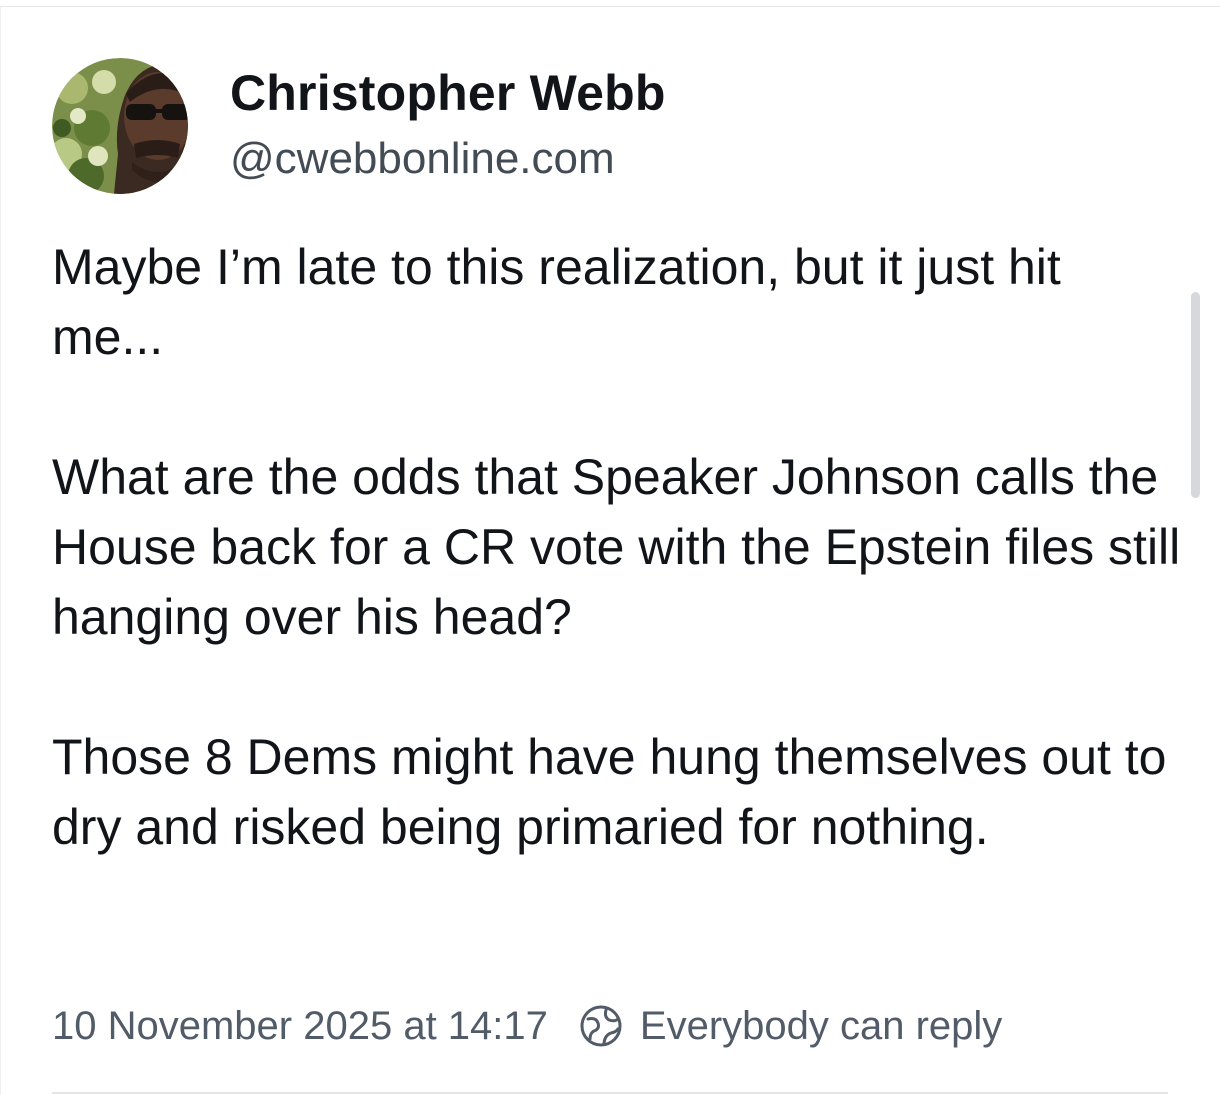 Image resolution: width=1220 pixels, height=1095 pixels. I want to click on author-names: Christopher Webb @cwebbonline.com, so click(448, 126).